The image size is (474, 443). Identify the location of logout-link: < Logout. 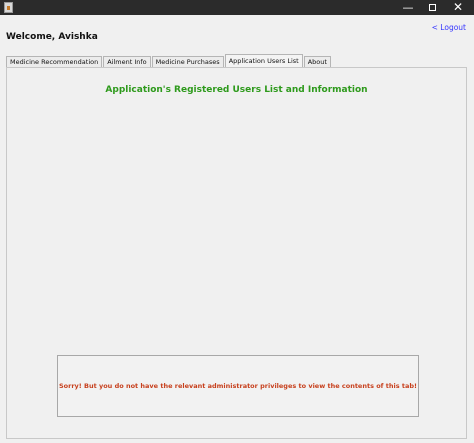
(449, 27).